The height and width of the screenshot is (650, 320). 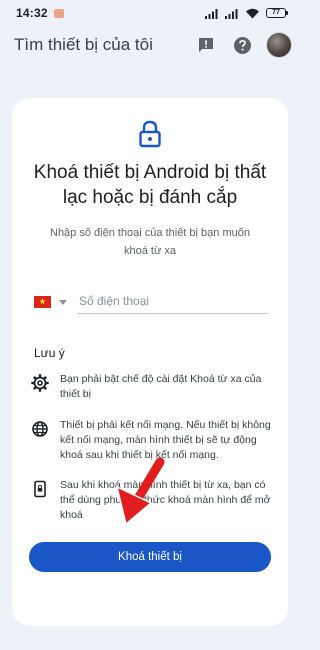 I want to click on avatar, so click(x=279, y=45).